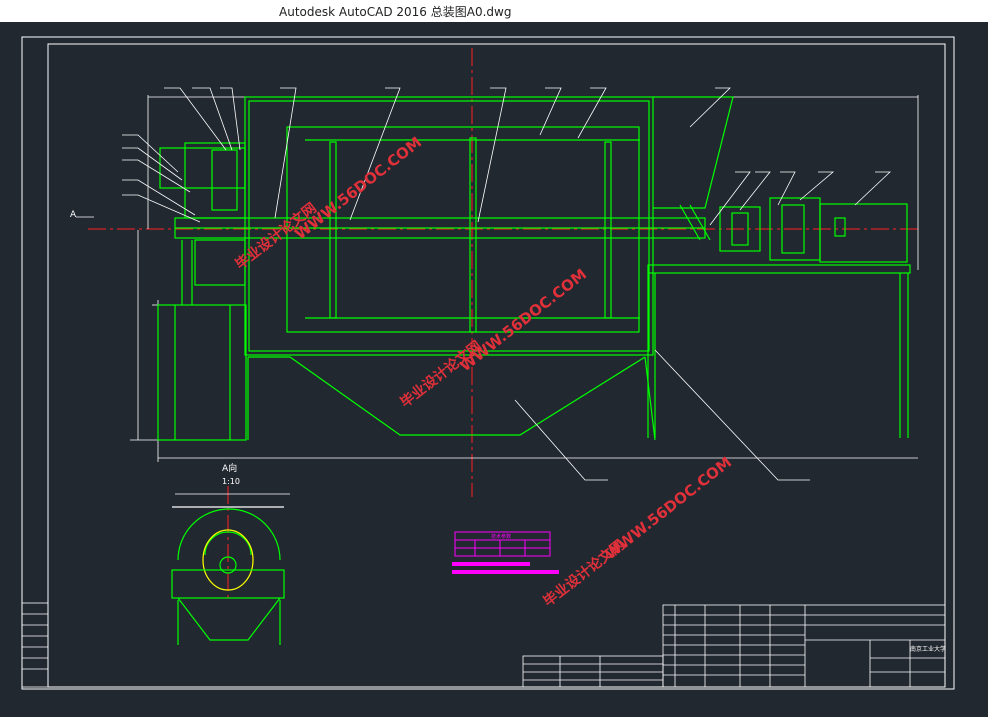 The width and height of the screenshot is (988, 717). I want to click on university-name: 南京工业大学, so click(928, 649).